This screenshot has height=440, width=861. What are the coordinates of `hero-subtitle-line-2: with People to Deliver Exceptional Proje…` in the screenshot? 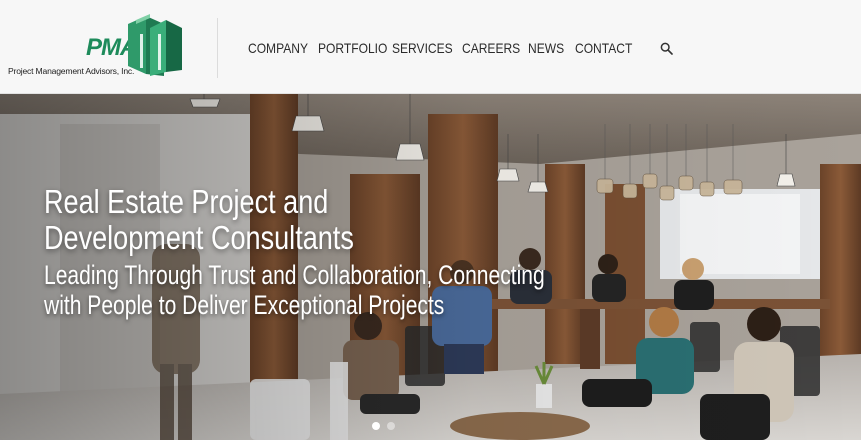 It's located at (244, 305).